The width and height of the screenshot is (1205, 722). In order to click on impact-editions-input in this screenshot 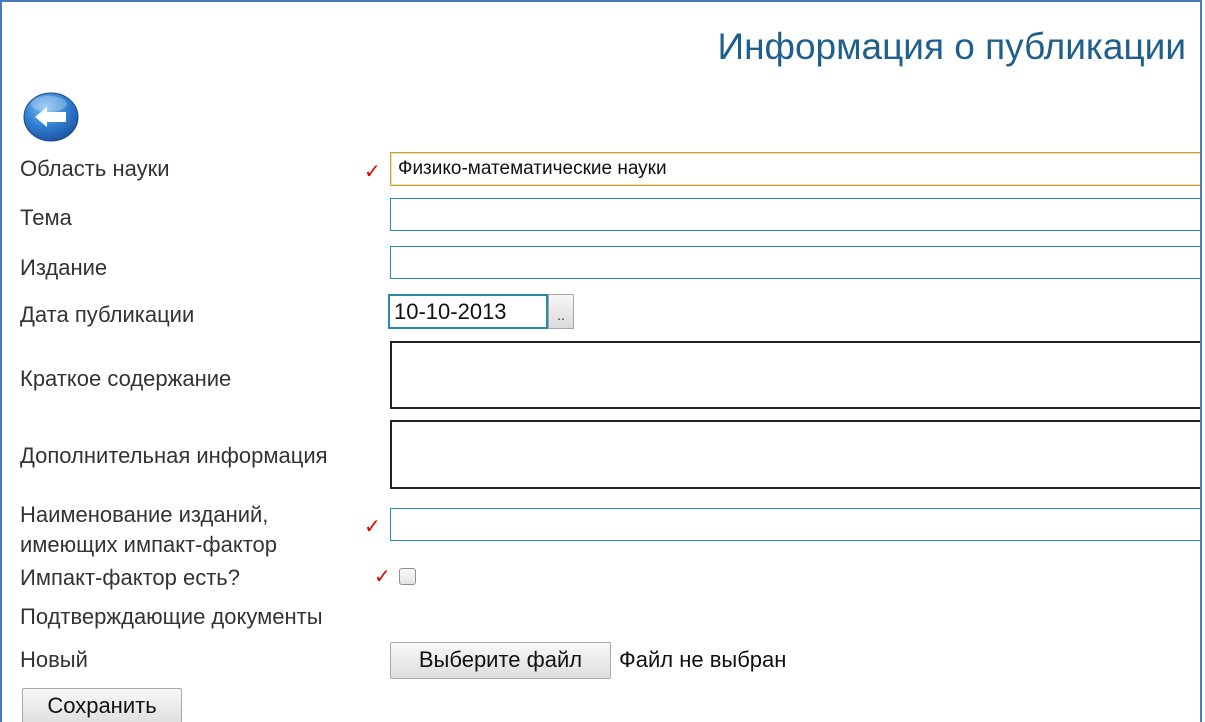, I will do `click(795, 524)`.